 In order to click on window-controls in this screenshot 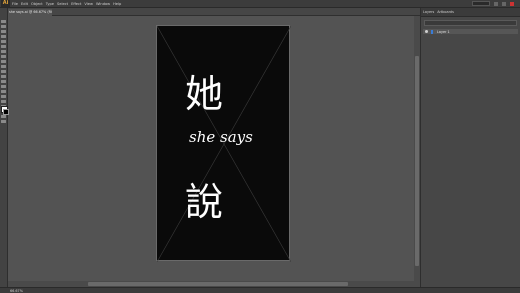, I will do `click(493, 3)`.